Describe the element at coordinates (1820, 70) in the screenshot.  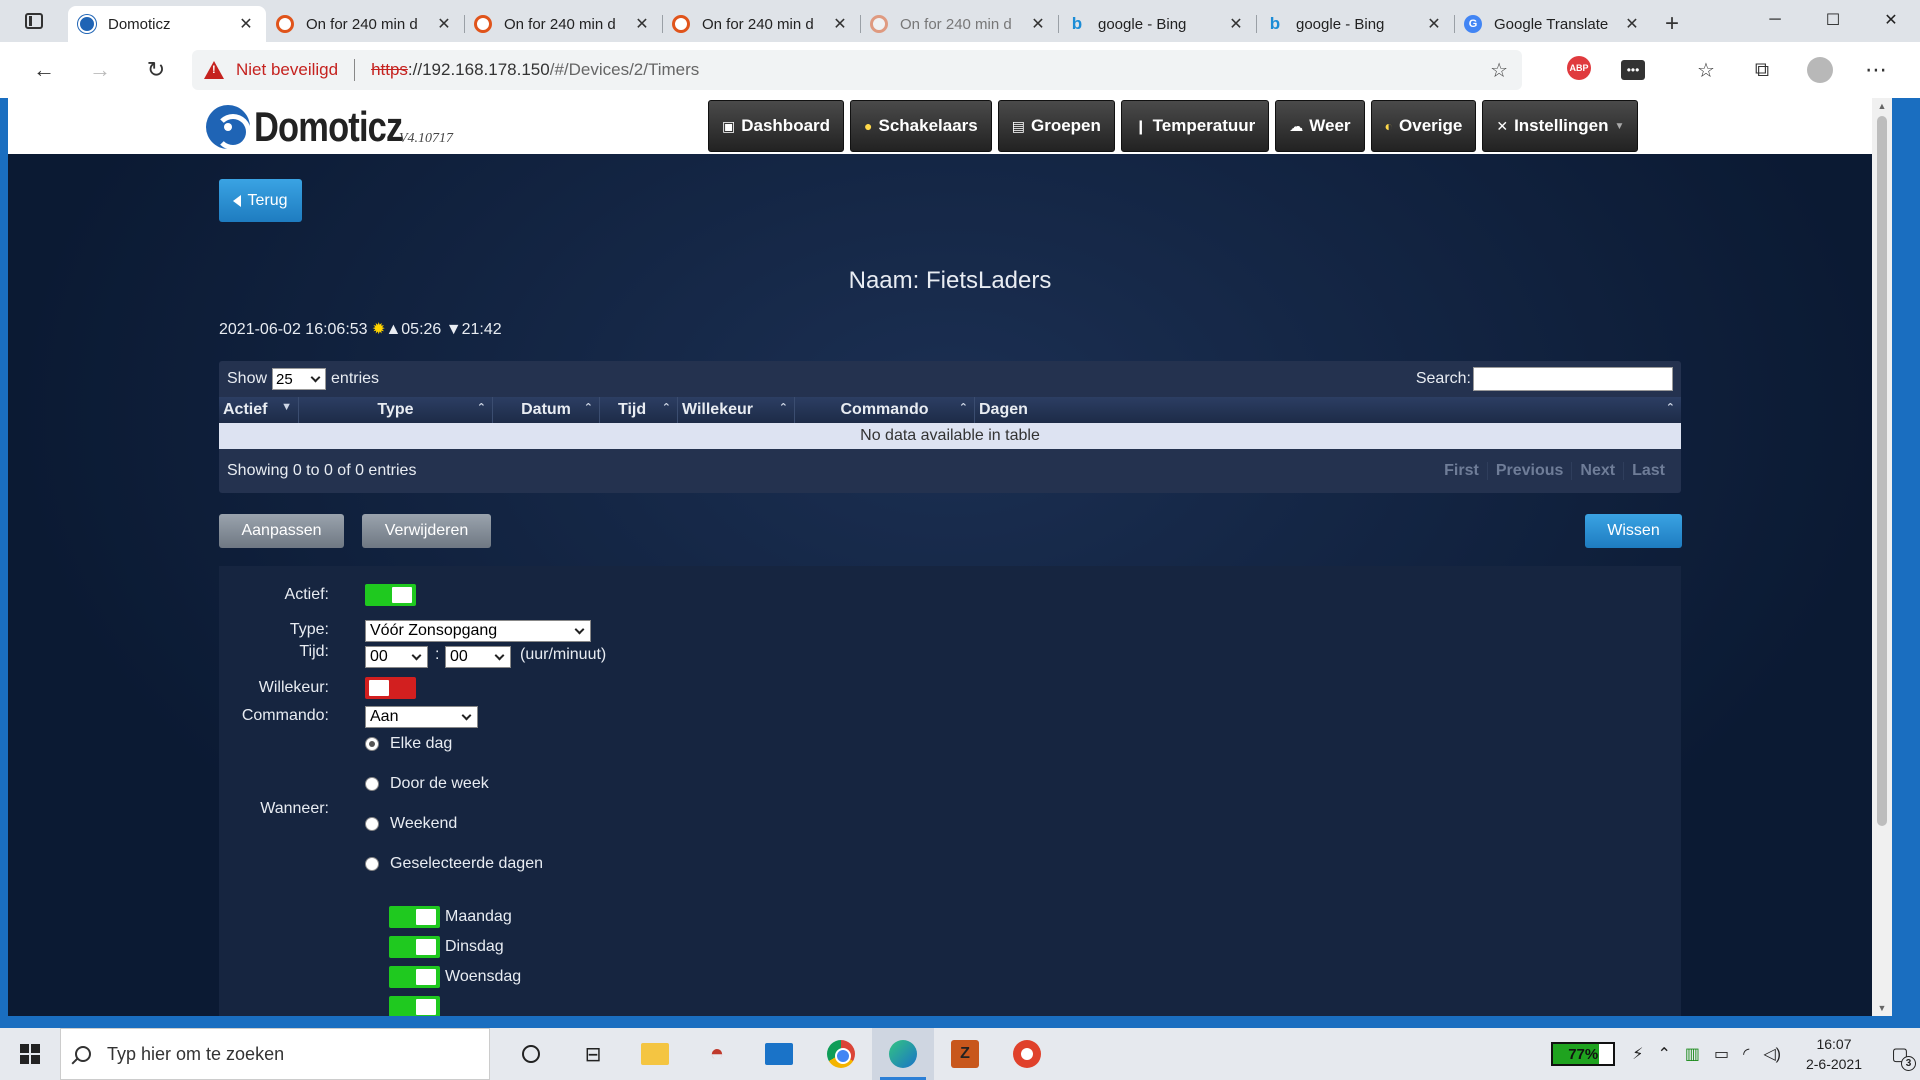
I see `profile-avatar` at that location.